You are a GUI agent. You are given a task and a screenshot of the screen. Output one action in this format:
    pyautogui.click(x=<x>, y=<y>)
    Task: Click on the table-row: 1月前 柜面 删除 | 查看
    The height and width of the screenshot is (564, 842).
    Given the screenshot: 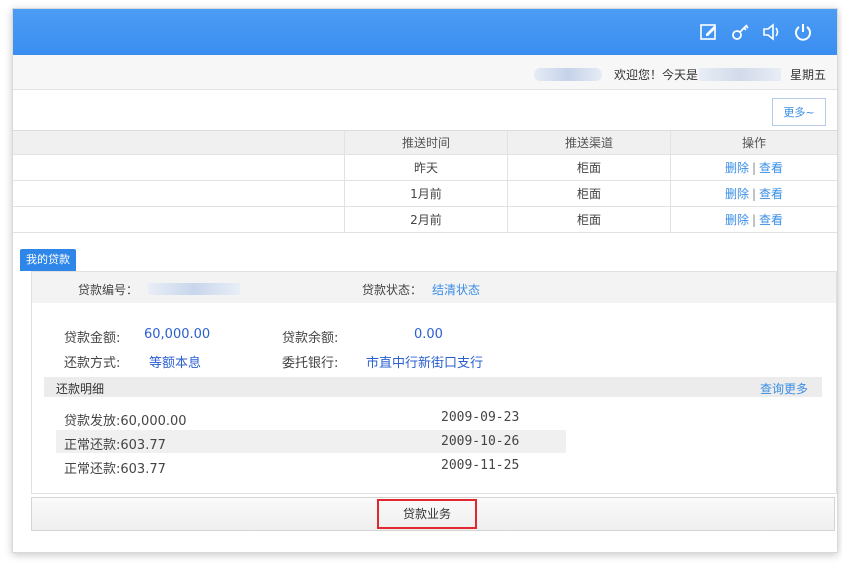 What is the action you would take?
    pyautogui.click(x=425, y=193)
    